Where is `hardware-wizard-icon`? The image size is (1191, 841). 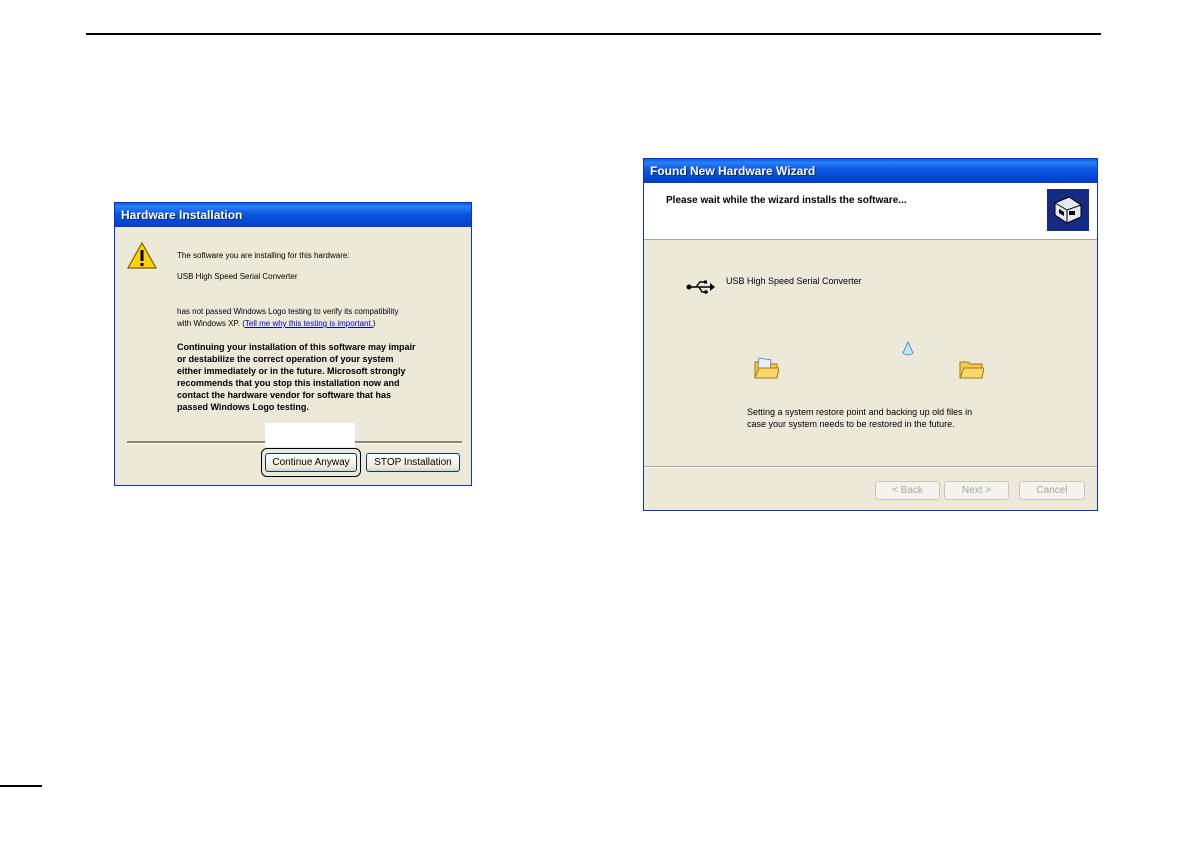
hardware-wizard-icon is located at coordinates (1068, 210).